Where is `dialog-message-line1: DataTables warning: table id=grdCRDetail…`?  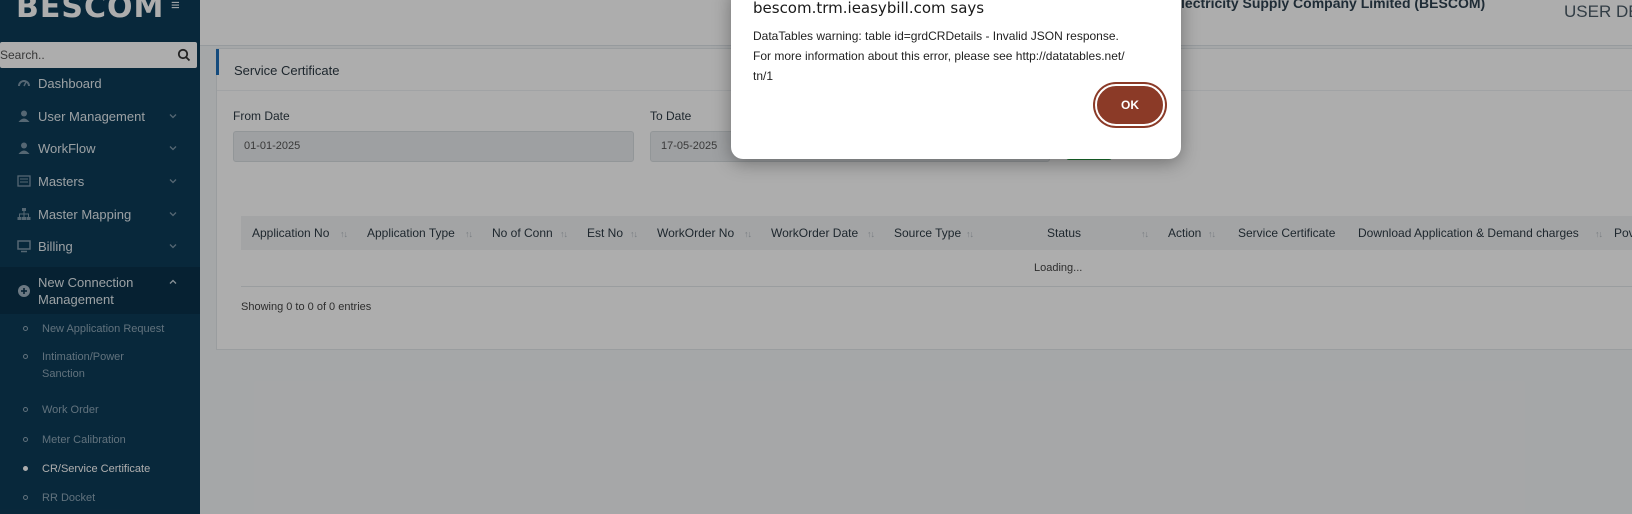
dialog-message-line1: DataTables warning: table id=grdCRDetail… is located at coordinates (936, 36).